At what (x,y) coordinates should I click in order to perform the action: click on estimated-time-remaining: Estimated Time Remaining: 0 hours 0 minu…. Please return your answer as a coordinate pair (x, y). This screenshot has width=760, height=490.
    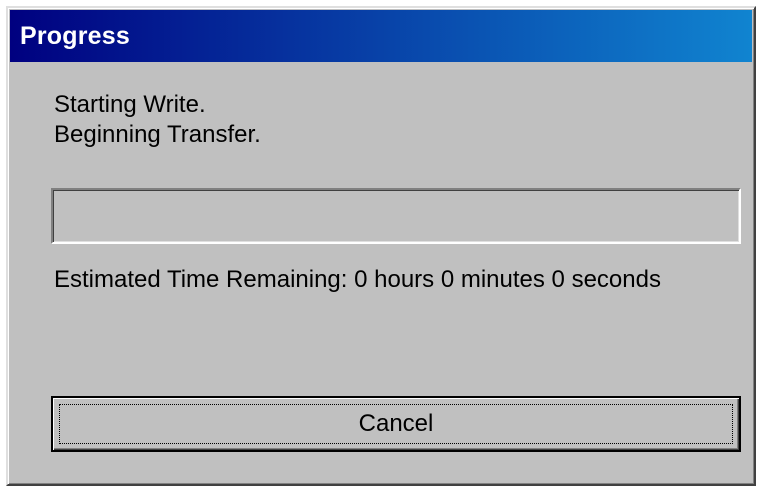
    Looking at the image, I should click on (357, 279).